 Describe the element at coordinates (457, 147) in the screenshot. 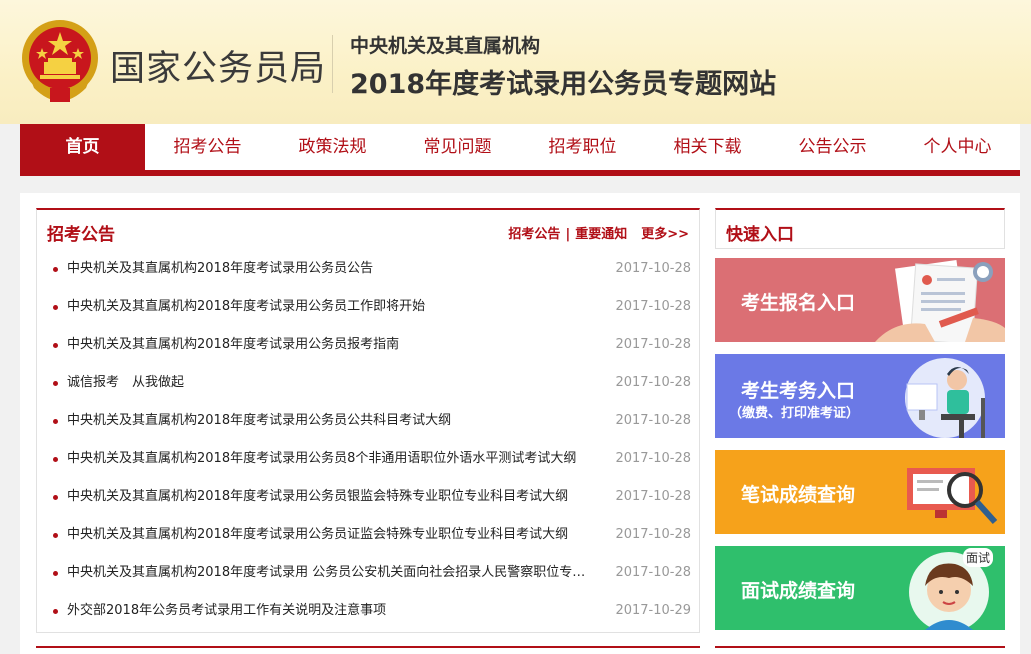

I see `nav-item-faq: 常见问题` at that location.